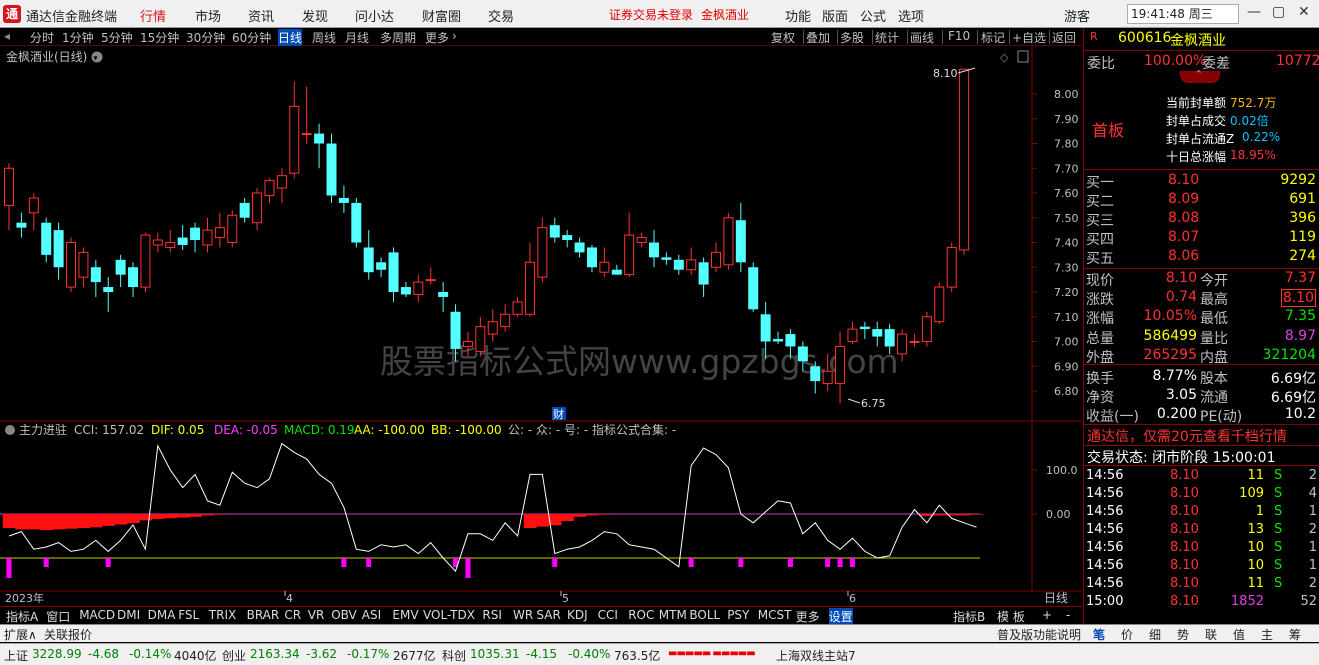  I want to click on menu-shichang: 市场, so click(208, 15).